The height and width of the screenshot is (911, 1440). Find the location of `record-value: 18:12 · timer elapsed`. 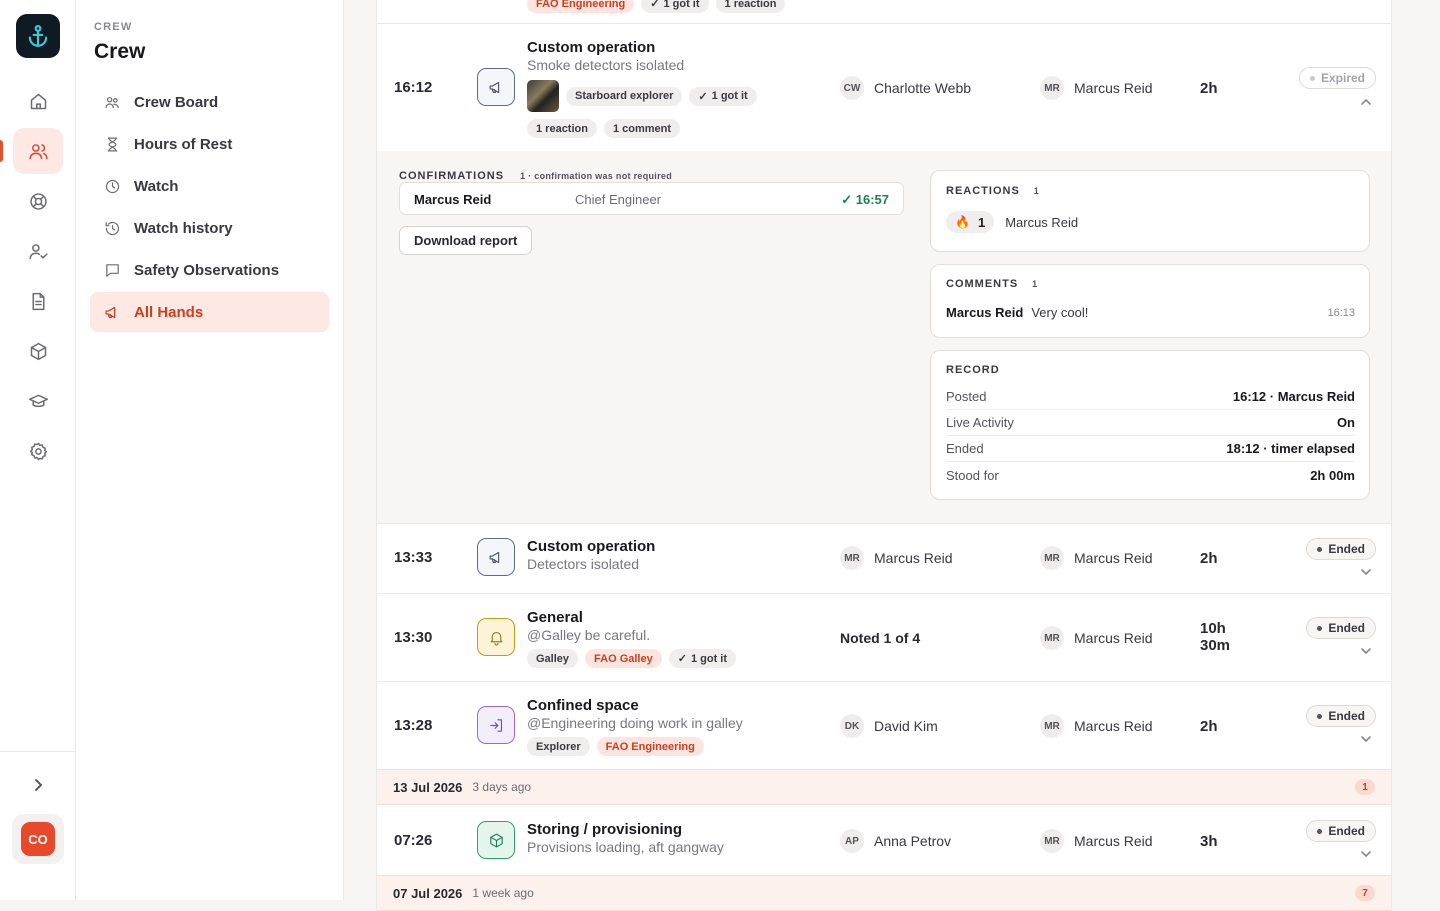

record-value: 18:12 · timer elapsed is located at coordinates (1290, 448).